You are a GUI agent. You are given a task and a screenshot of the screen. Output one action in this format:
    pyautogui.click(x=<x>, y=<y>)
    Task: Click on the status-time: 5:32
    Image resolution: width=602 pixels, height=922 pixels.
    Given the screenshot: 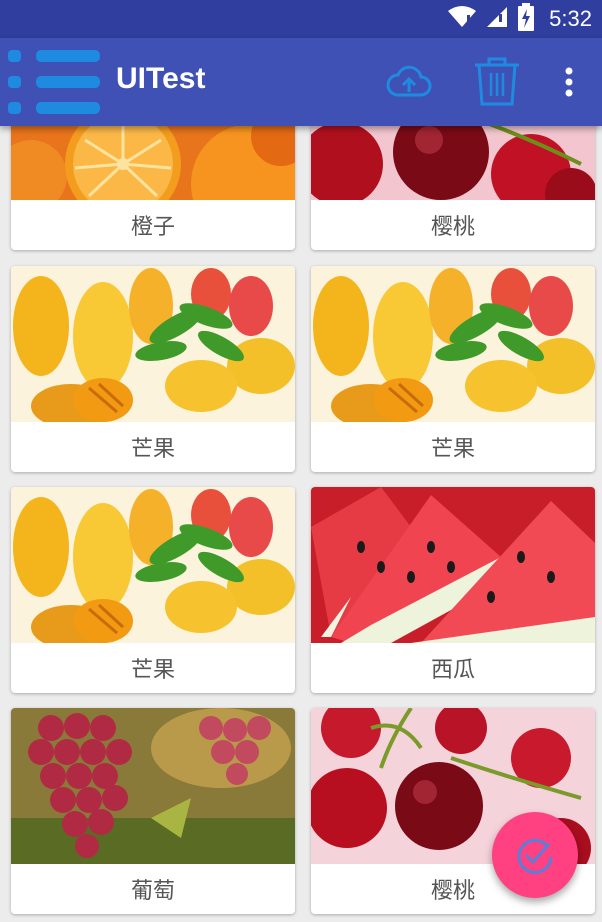 What is the action you would take?
    pyautogui.click(x=570, y=18)
    